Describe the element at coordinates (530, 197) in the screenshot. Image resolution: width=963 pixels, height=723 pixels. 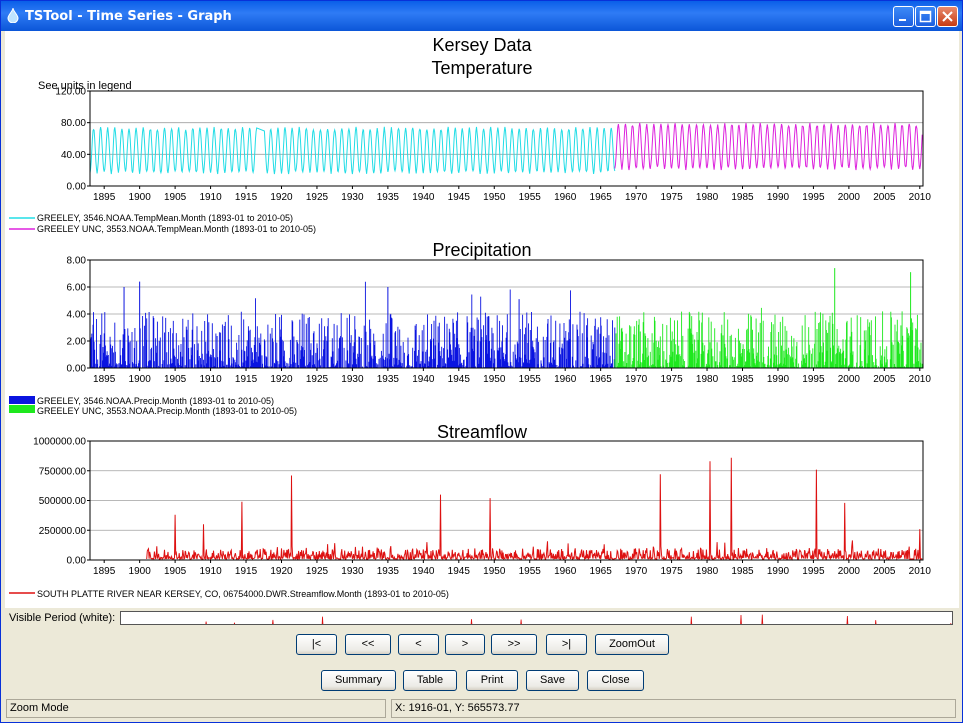
I see `temp-x-tick-label: 1955` at that location.